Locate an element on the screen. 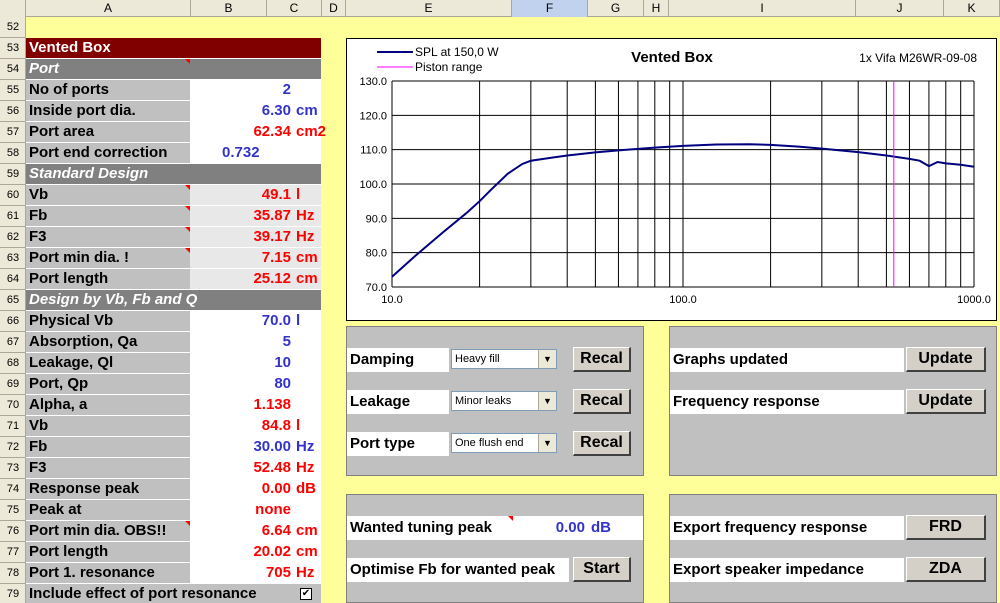 This screenshot has width=1000, height=603. optimise-start-button: Start is located at coordinates (602, 569).